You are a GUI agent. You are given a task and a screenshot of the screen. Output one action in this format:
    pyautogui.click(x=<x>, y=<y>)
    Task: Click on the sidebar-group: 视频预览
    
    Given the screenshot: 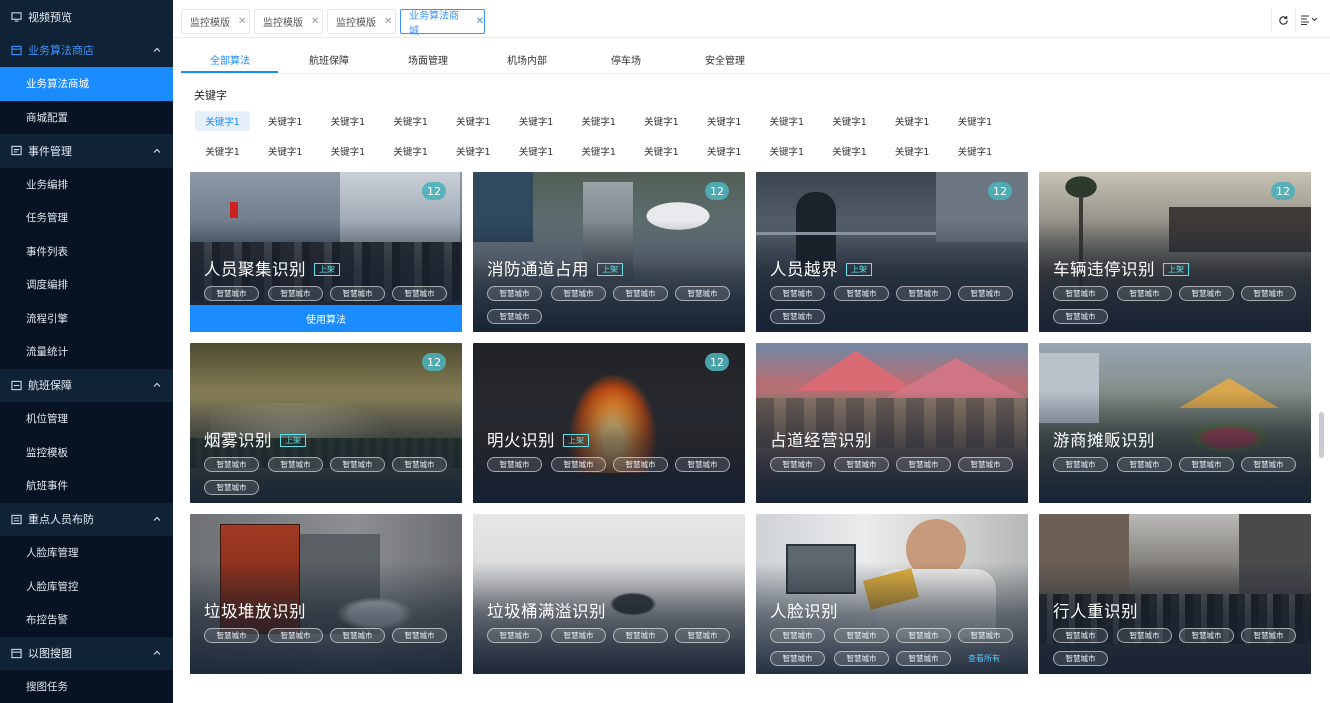 What is the action you would take?
    pyautogui.click(x=86, y=17)
    